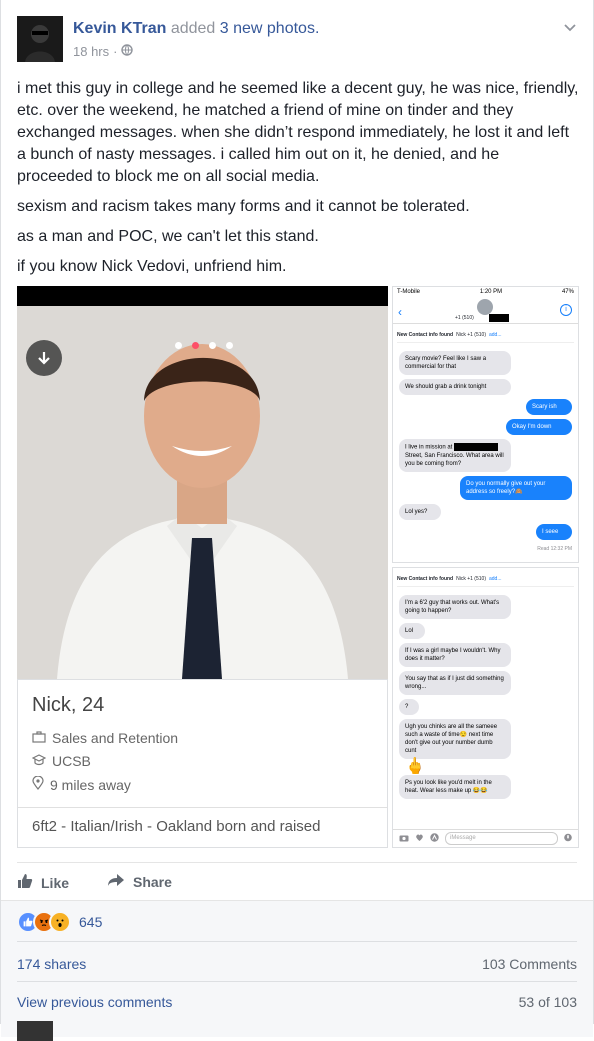  What do you see at coordinates (568, 838) in the screenshot?
I see `microphone-icon` at bounding box center [568, 838].